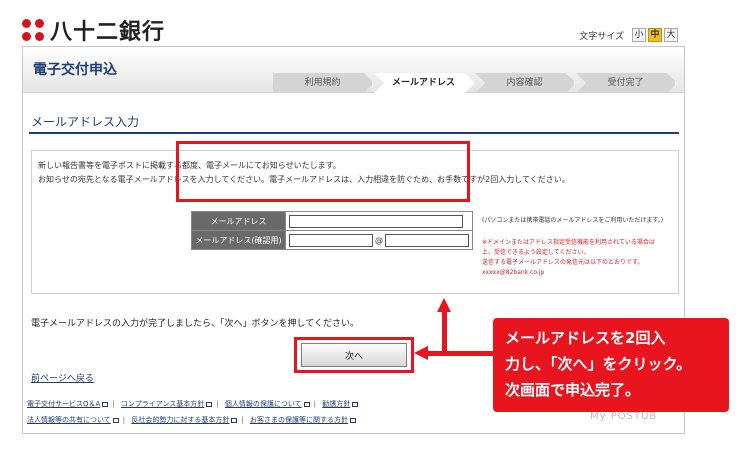 This screenshot has width=740, height=459. What do you see at coordinates (63, 404) in the screenshot?
I see `footer-link-faq: 電子交付サービスQ＆A` at bounding box center [63, 404].